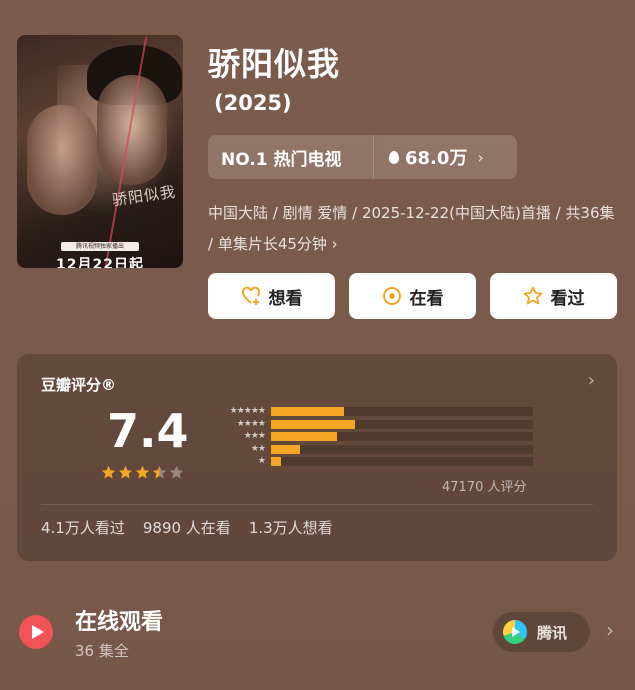  I want to click on tencent-video-logo-icon, so click(515, 632).